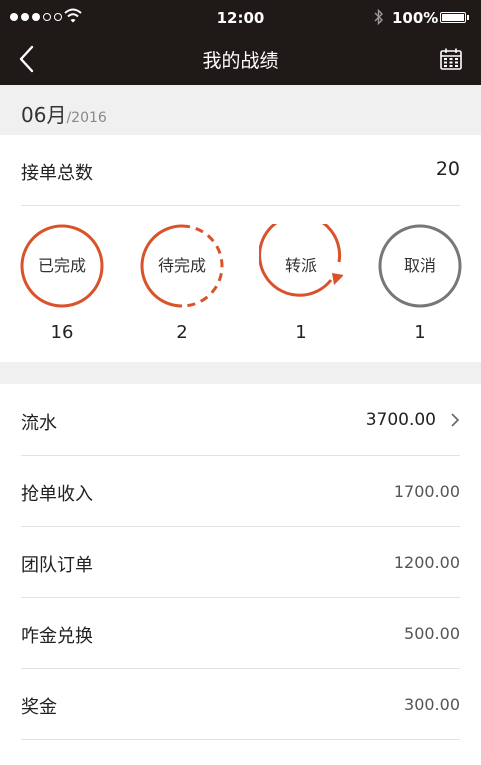 Image resolution: width=481 pixels, height=765 pixels. Describe the element at coordinates (57, 173) in the screenshot. I see `total-orders-label: 接单总数` at that location.